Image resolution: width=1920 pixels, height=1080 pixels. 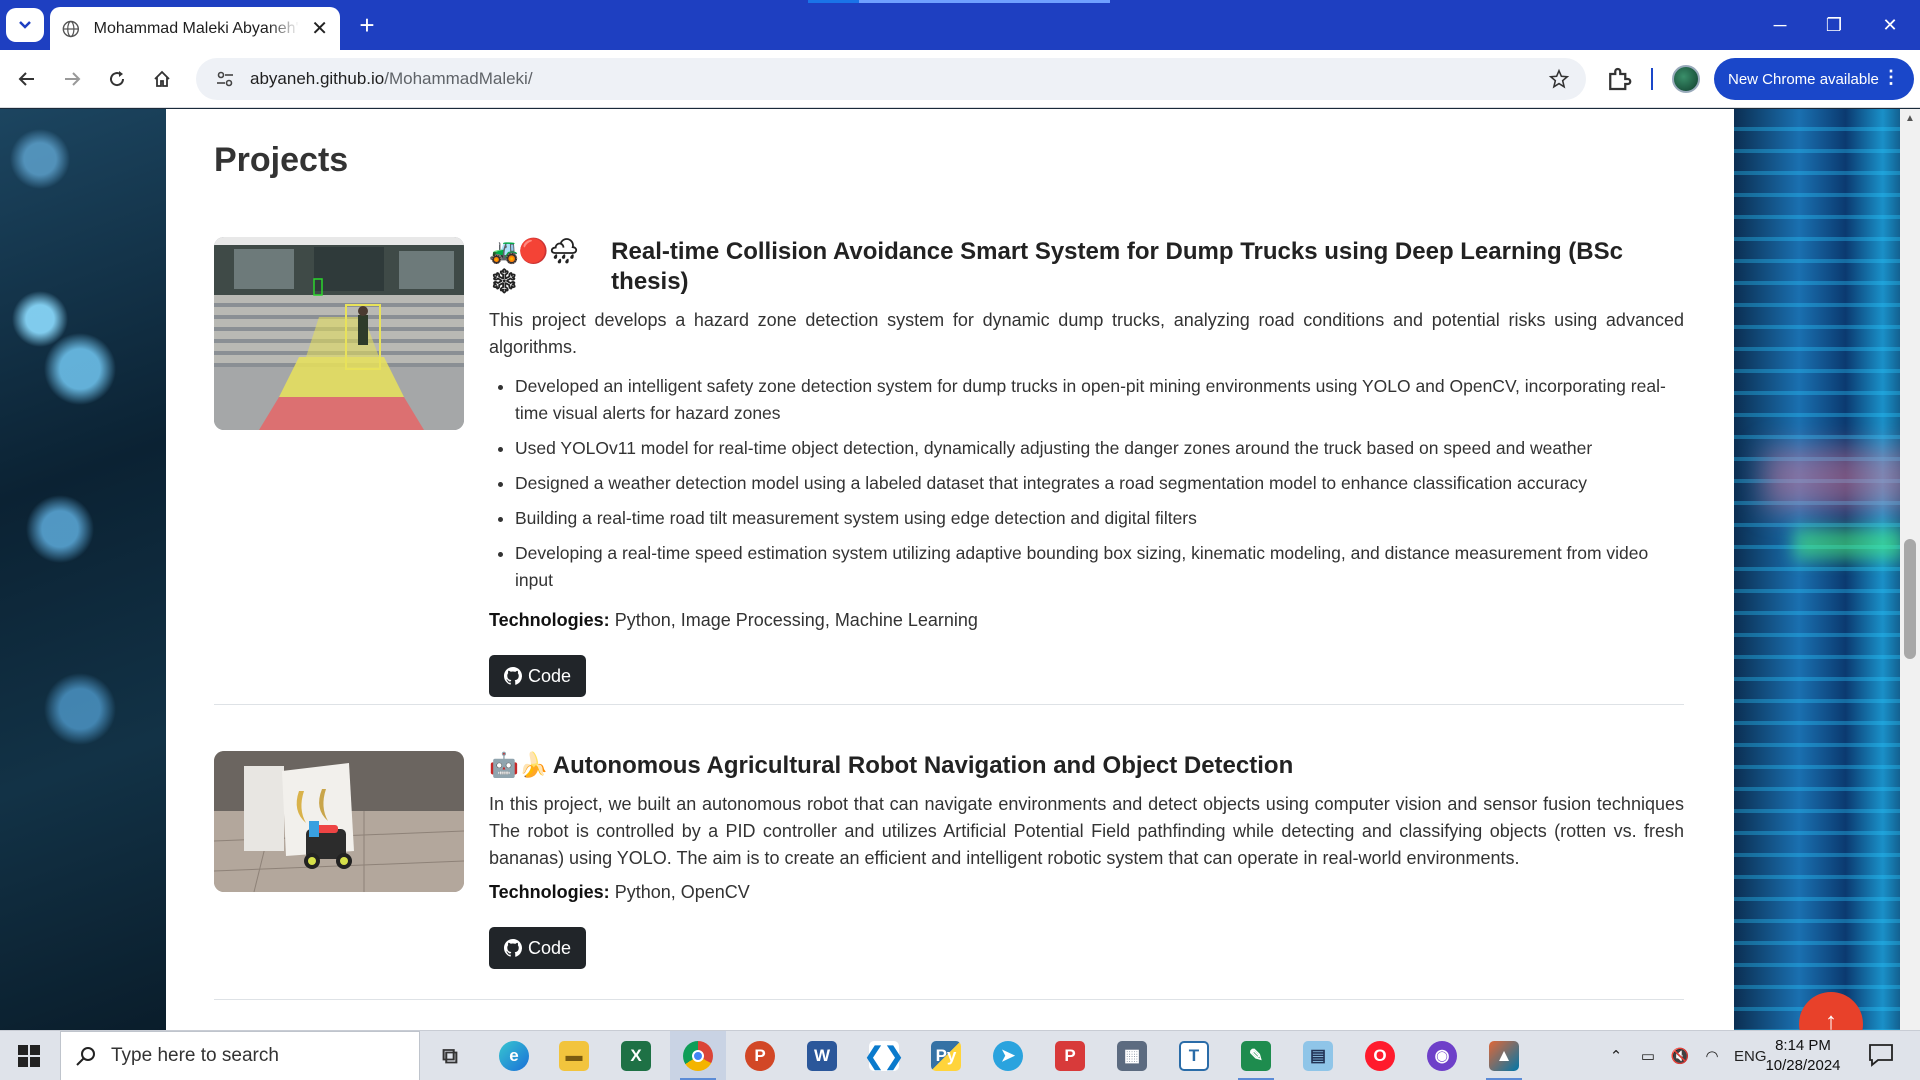 I want to click on bookmark-star-icon, so click(x=1559, y=79).